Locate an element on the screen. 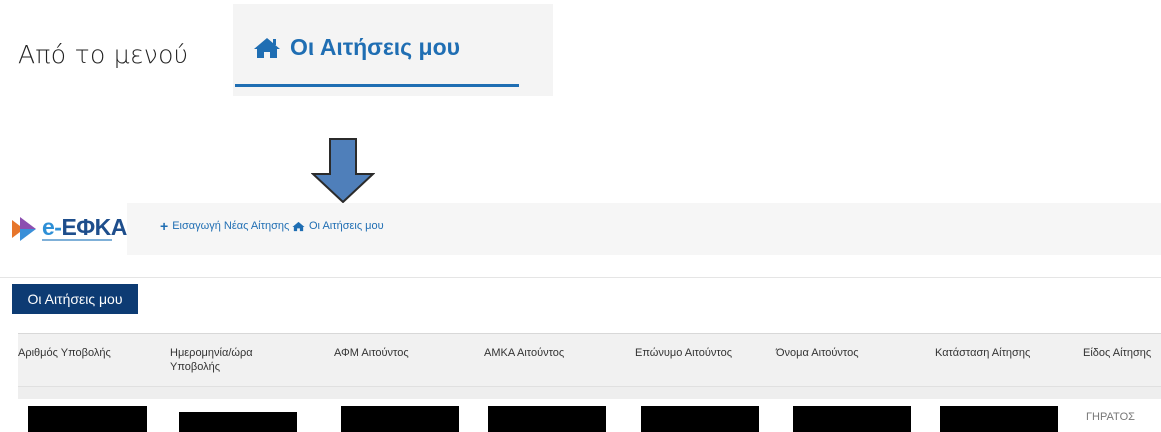 Image resolution: width=1161 pixels, height=432 pixels. table-band is located at coordinates (589, 392).